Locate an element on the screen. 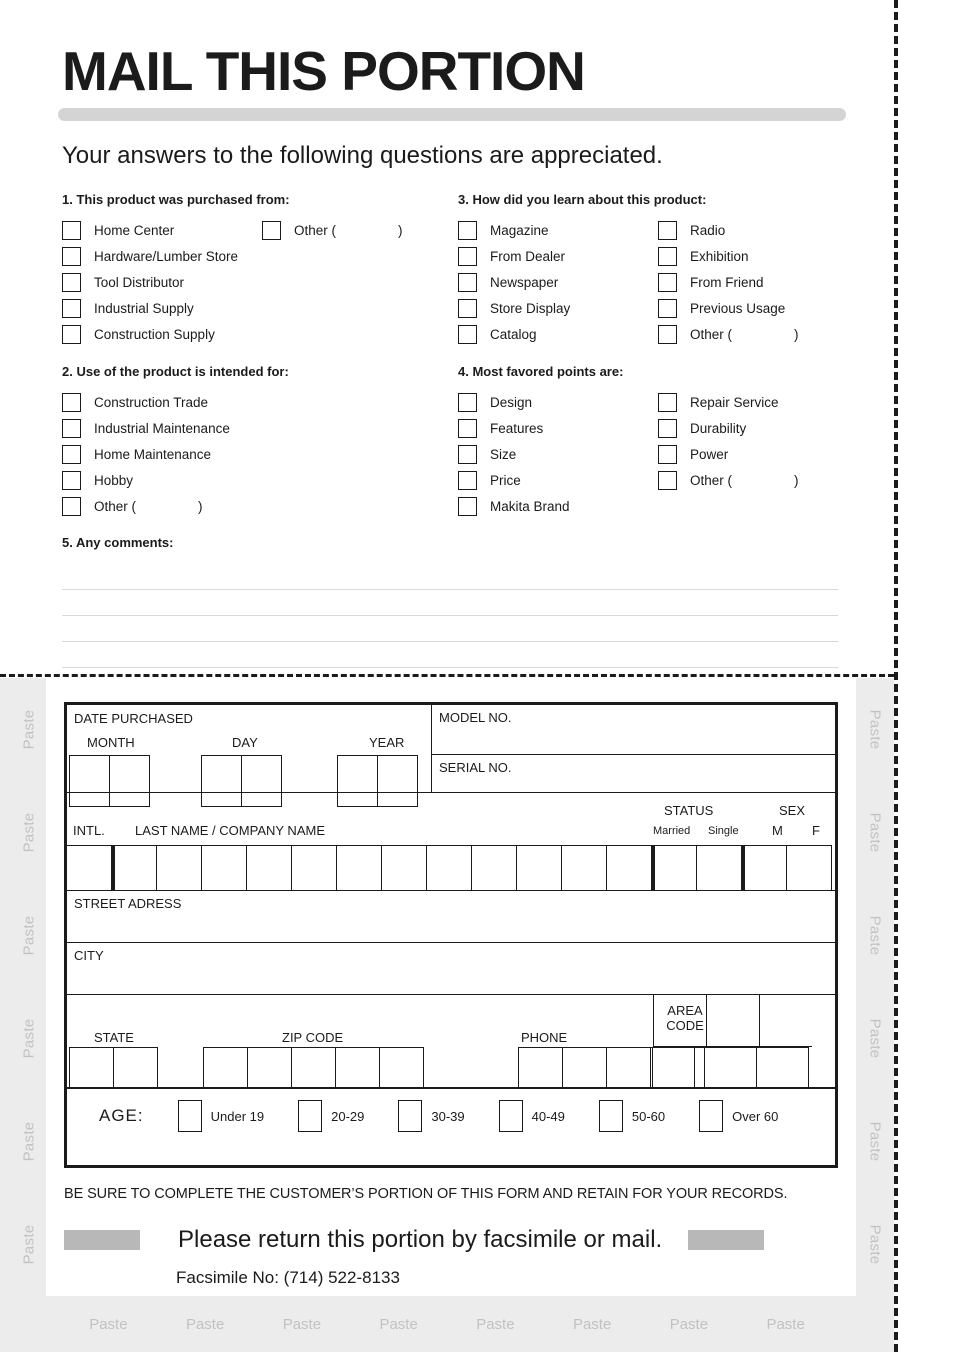 This screenshot has height=1352, width=954. state-input-cells is located at coordinates (113, 1068).